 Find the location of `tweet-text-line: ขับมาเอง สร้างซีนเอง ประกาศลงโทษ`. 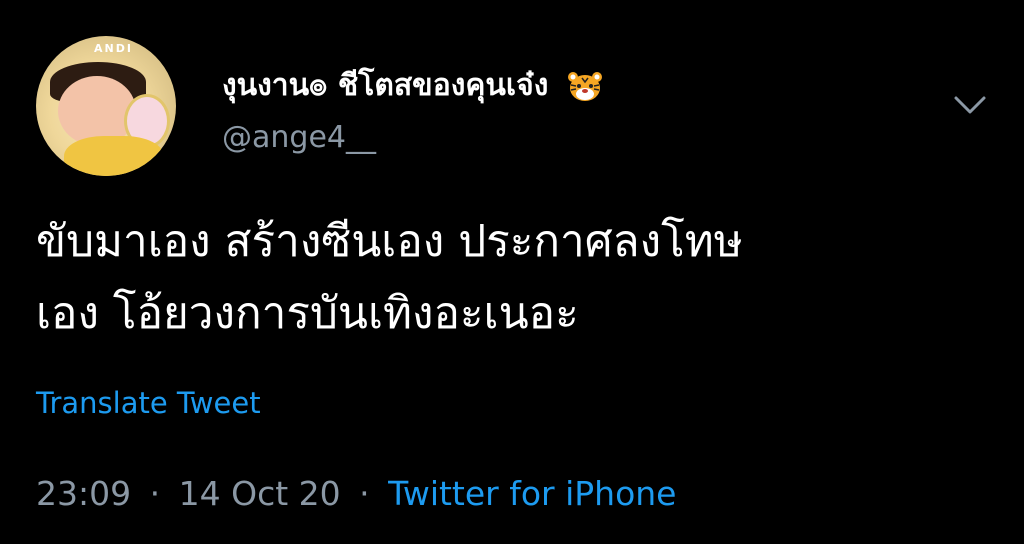

tweet-text-line: ขับมาเอง สร้างซีนเอง ประกาศลงโทษ is located at coordinates (389, 241).